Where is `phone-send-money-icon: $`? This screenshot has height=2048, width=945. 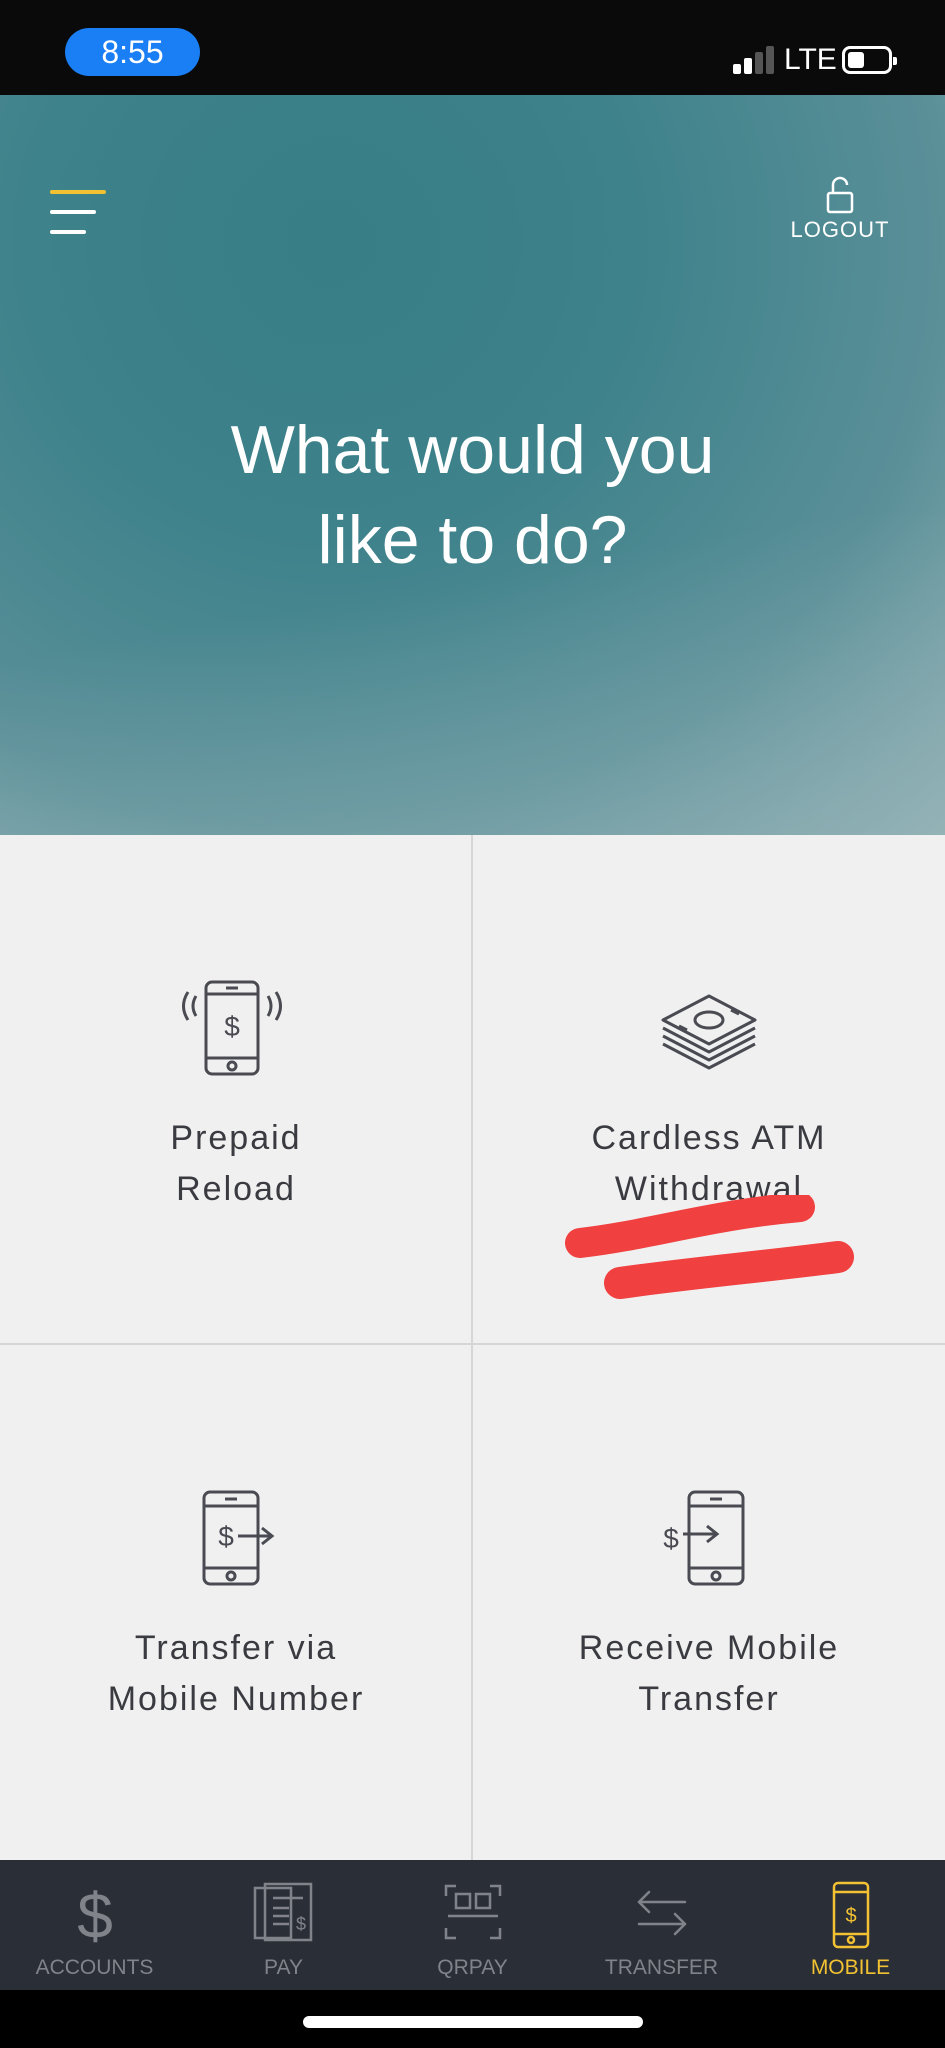
phone-send-money-icon: $ is located at coordinates (238, 1538).